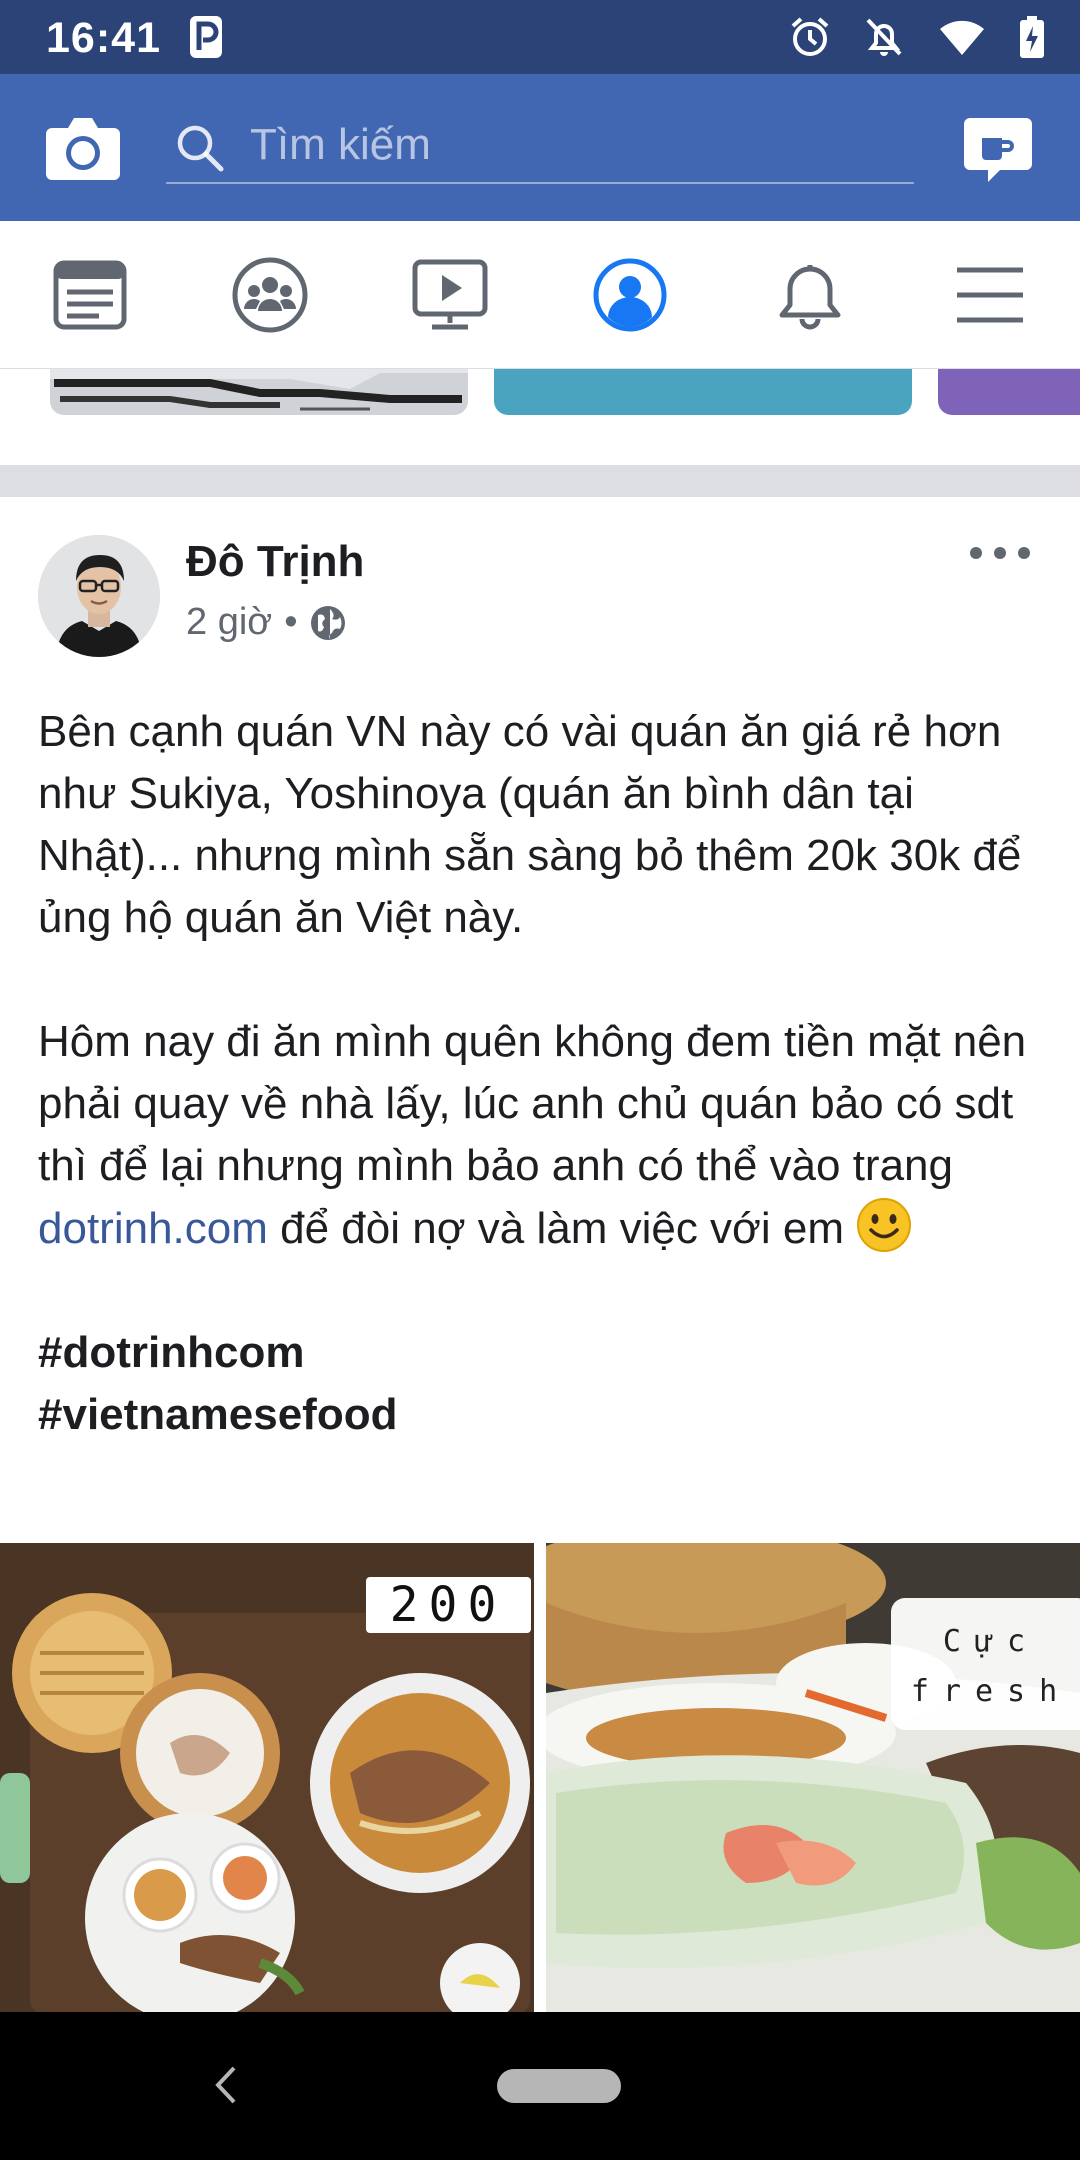 This screenshot has height=2160, width=1080. Describe the element at coordinates (998, 150) in the screenshot. I see `messenger-icon` at that location.